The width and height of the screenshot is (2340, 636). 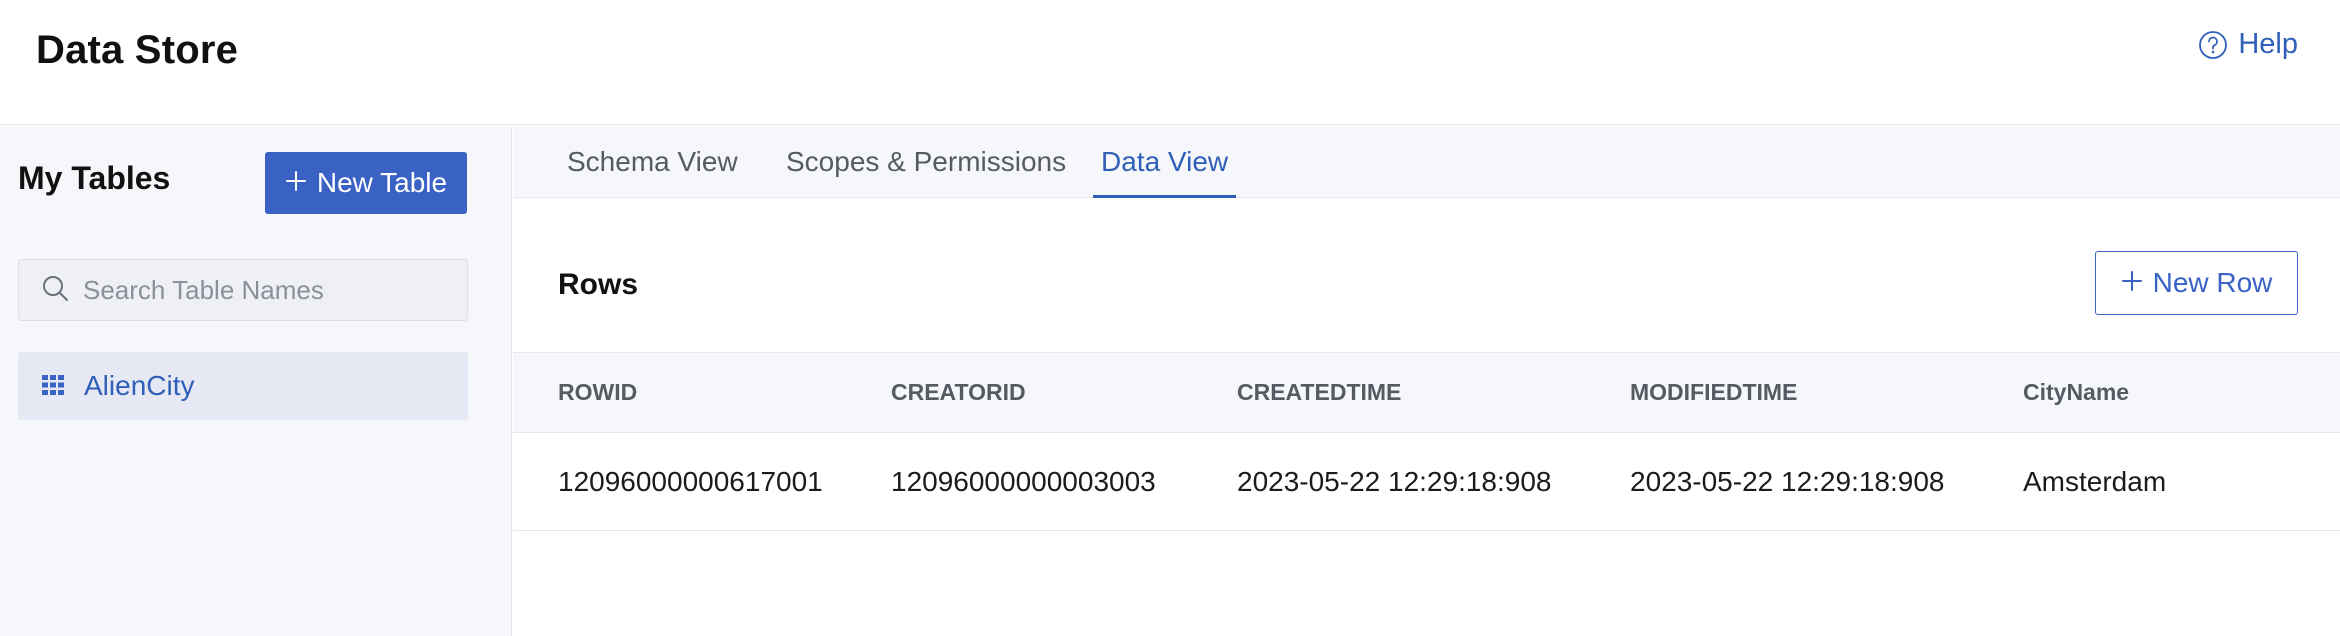 What do you see at coordinates (926, 162) in the screenshot?
I see `tab-scopes-permissions: Scopes & Permissions` at bounding box center [926, 162].